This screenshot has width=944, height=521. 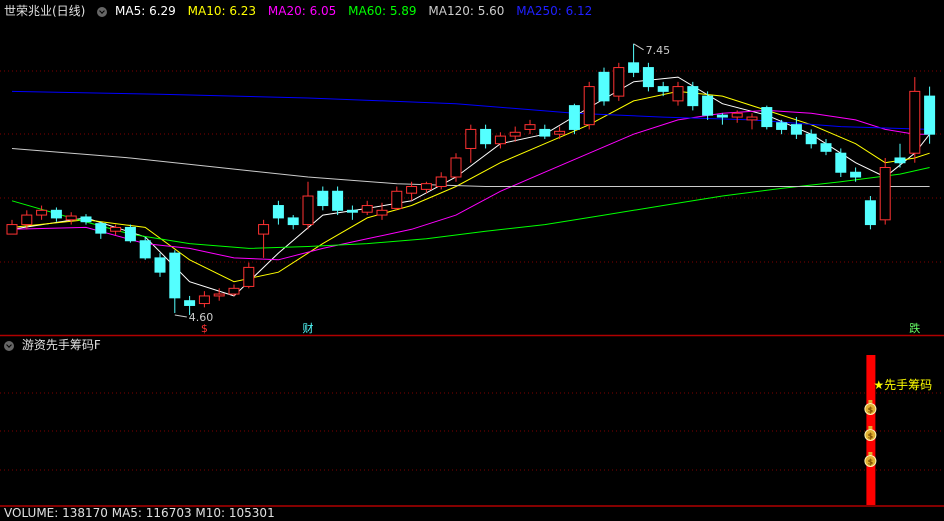 What do you see at coordinates (914, 328) in the screenshot?
I see `event-marker: 跌` at bounding box center [914, 328].